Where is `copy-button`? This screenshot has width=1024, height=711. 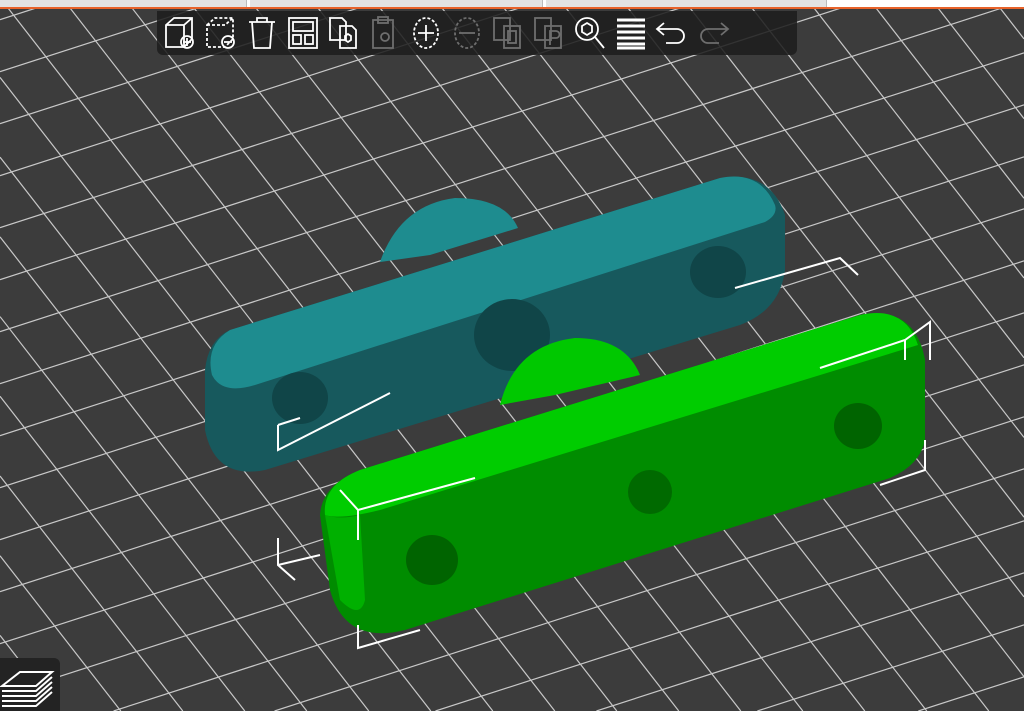 copy-button is located at coordinates (344, 33).